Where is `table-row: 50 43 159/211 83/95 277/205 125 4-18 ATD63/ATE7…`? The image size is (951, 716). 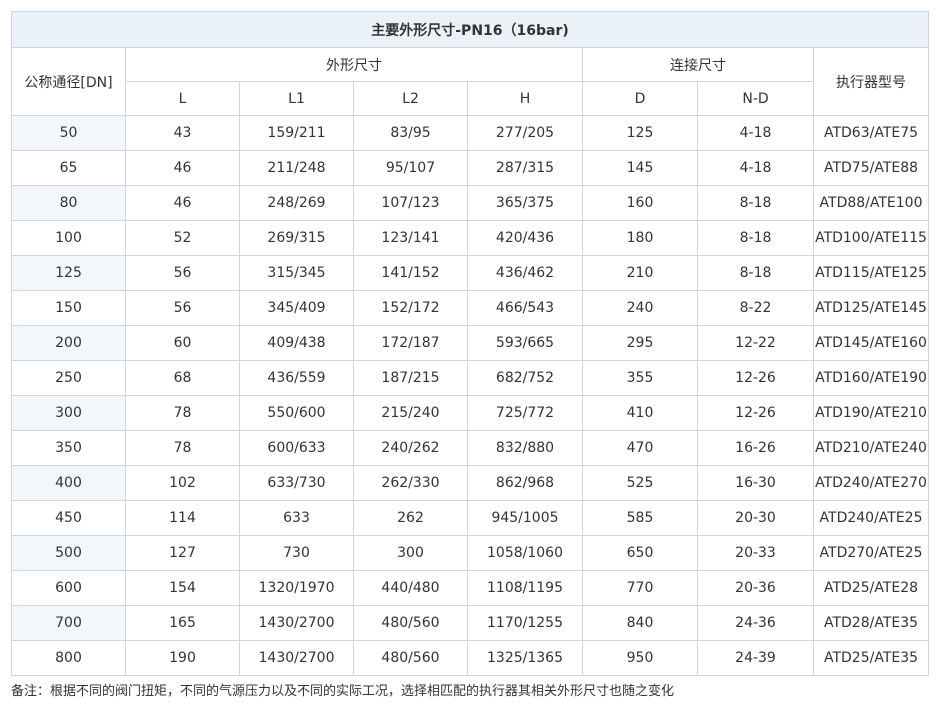
table-row: 50 43 159/211 83/95 277/205 125 4-18 ATD63/ATE7… is located at coordinates (470, 133).